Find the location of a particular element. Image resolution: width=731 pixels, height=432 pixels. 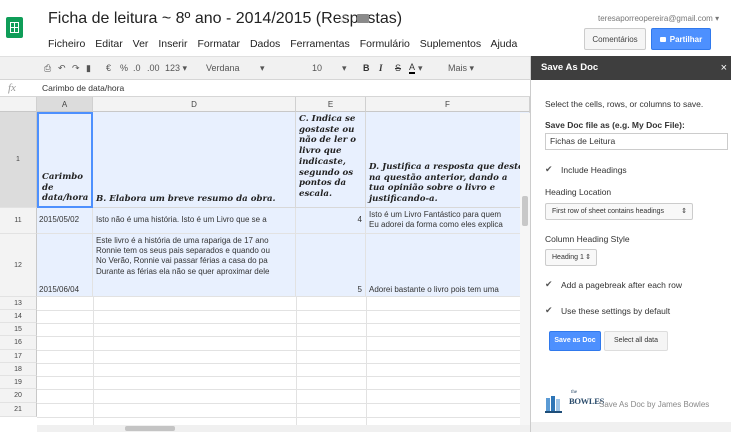

bold-button: B is located at coordinates (366, 68).